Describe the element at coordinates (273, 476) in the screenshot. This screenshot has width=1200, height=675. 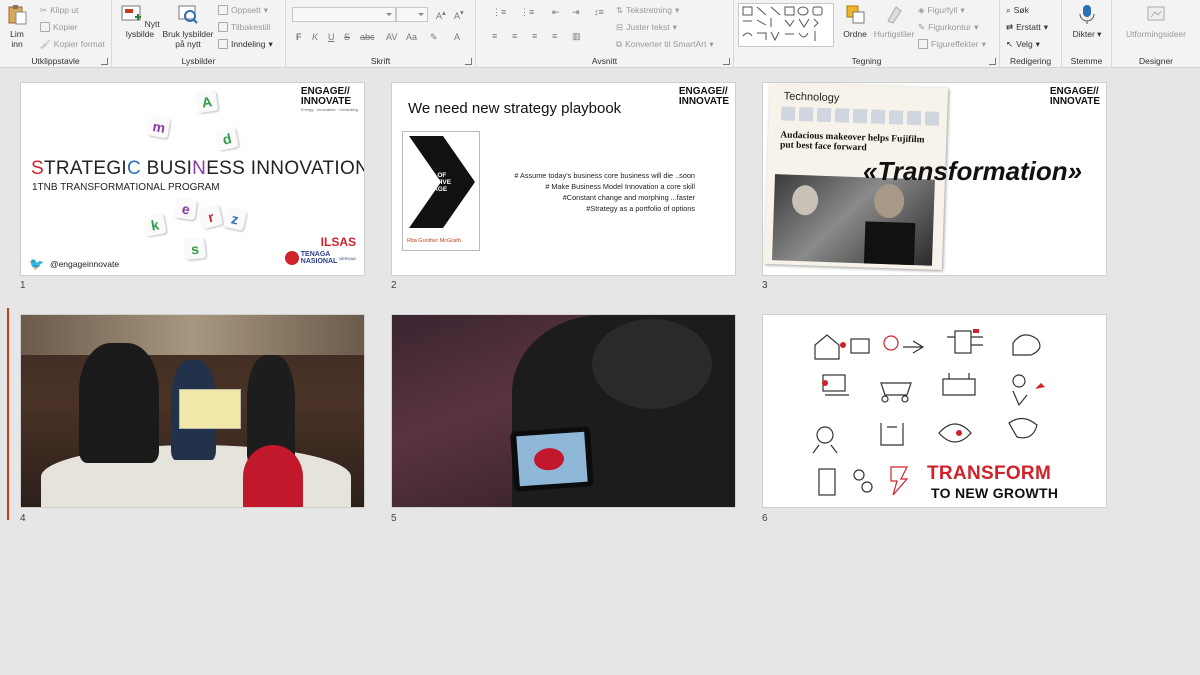
I see `photo-person` at that location.